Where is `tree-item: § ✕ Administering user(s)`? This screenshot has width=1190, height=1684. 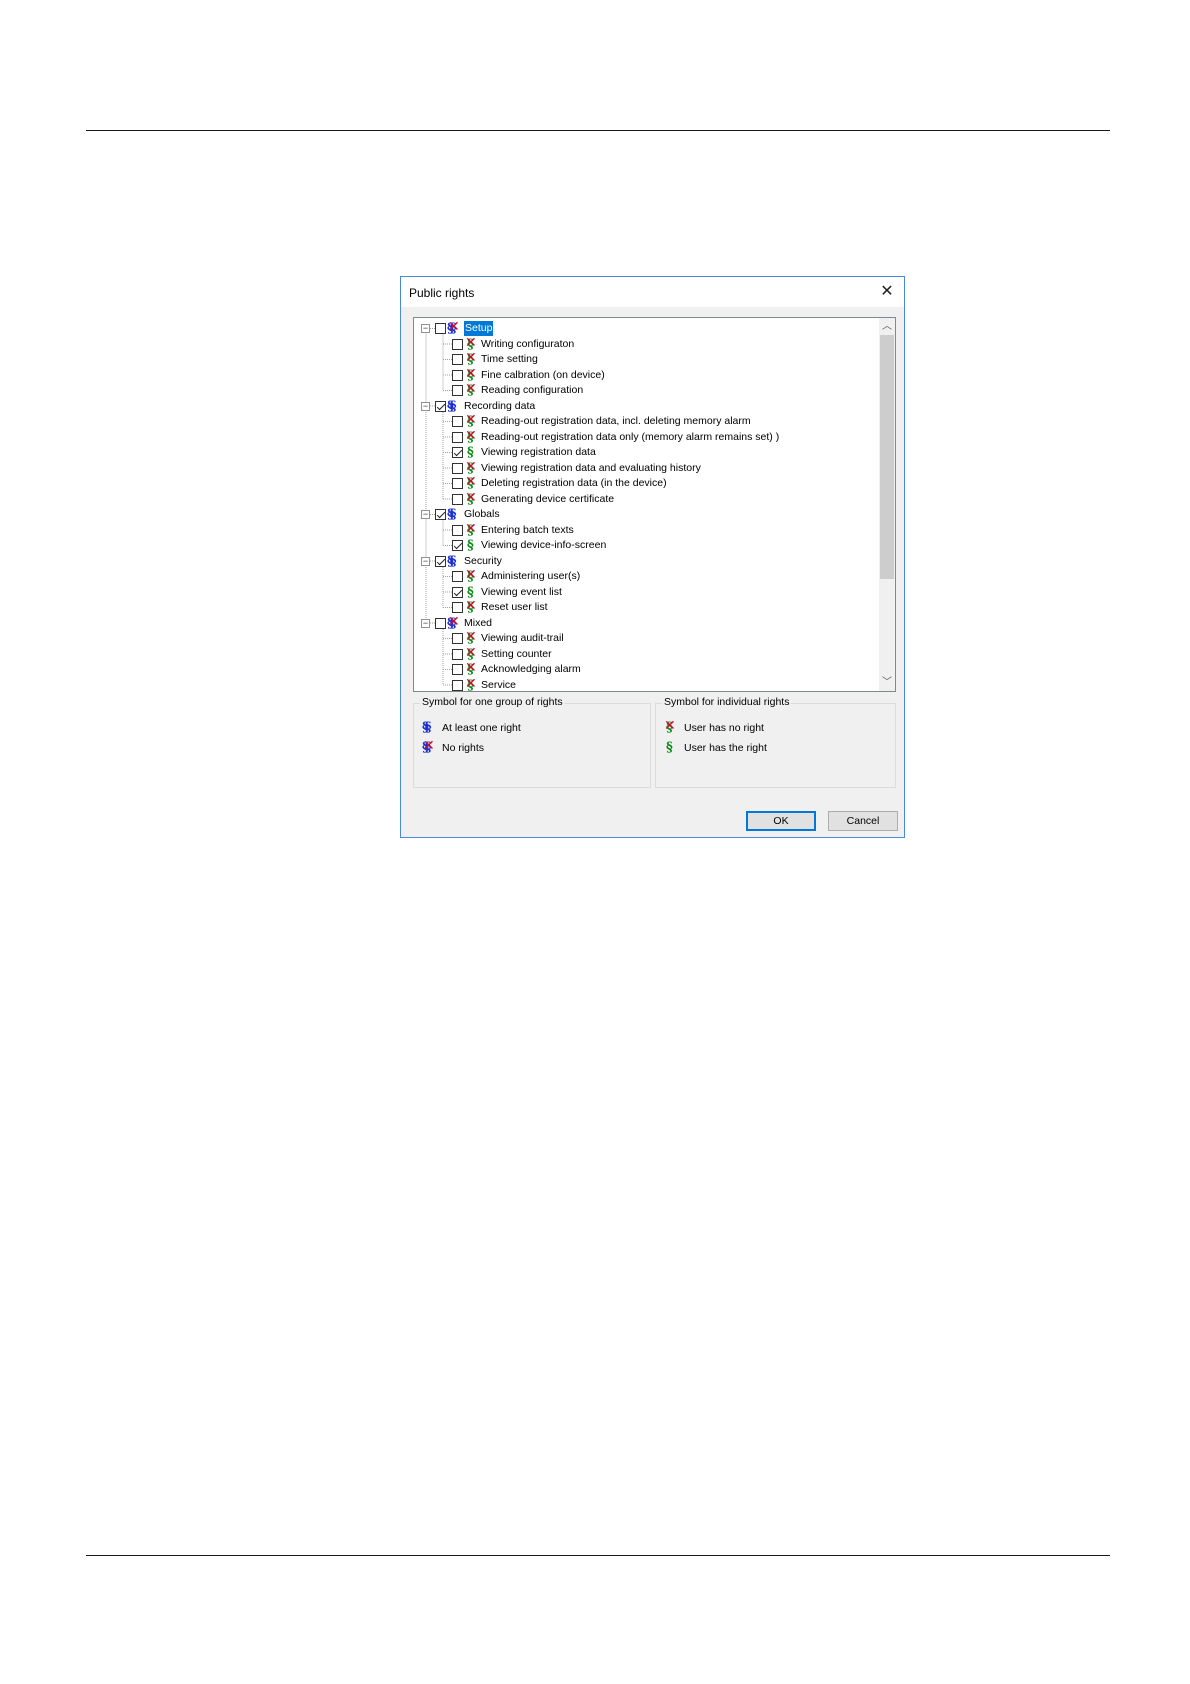
tree-item: § ✕ Administering user(s) is located at coordinates (644, 576).